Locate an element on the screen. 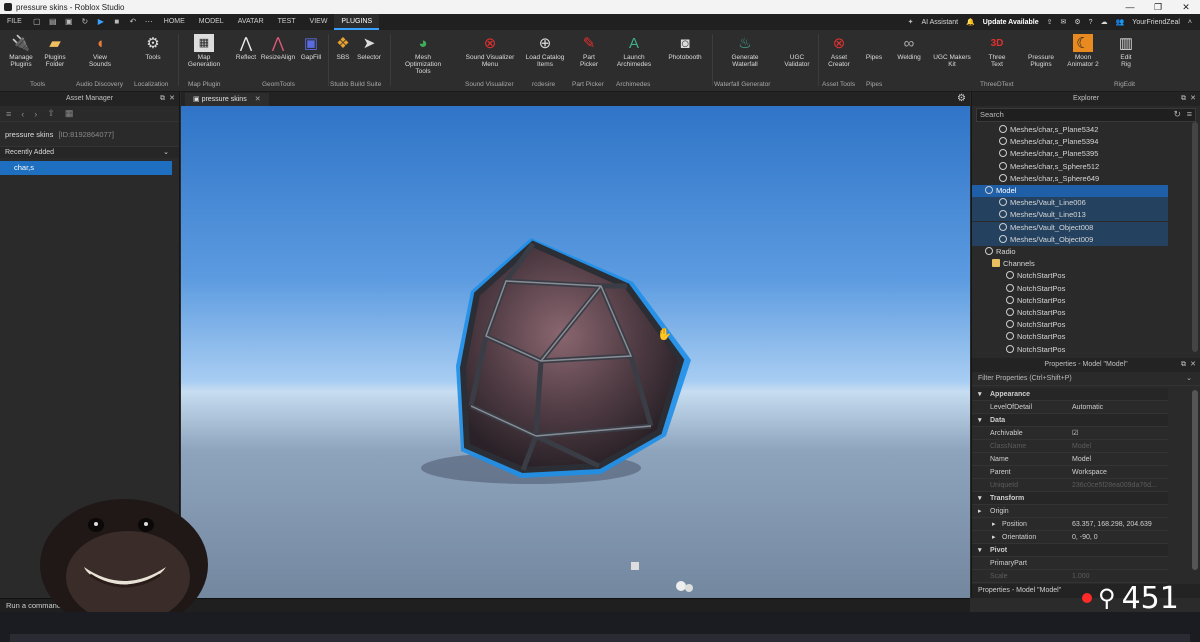 The width and height of the screenshot is (1200, 642). map-generation-button: ▦ Map Generation is located at coordinates (204, 51).